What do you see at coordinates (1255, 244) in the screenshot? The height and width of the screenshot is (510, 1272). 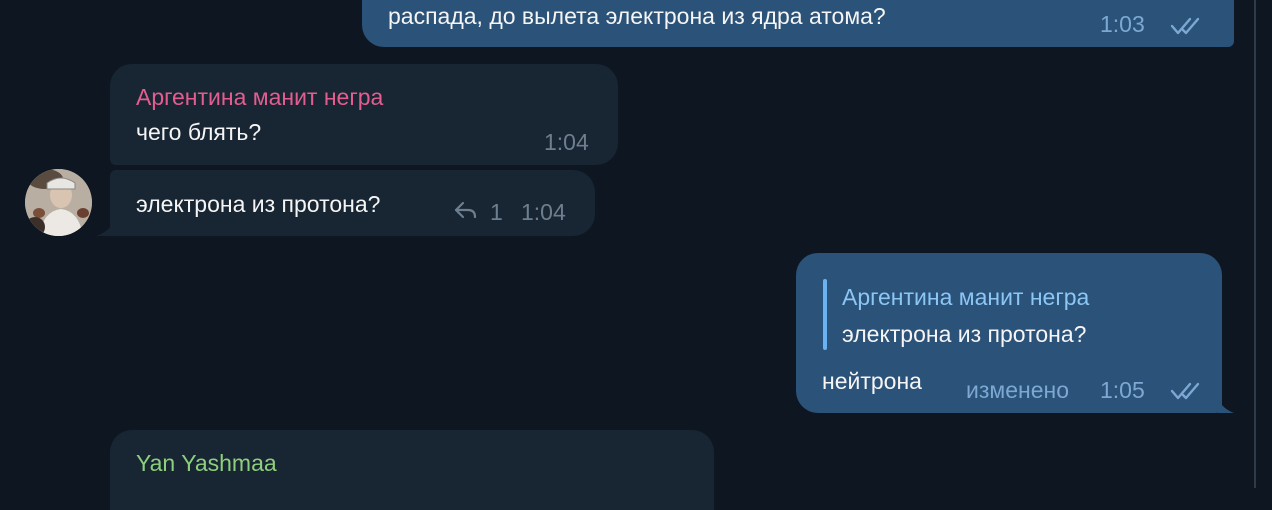 I see `chat-scrollbar` at bounding box center [1255, 244].